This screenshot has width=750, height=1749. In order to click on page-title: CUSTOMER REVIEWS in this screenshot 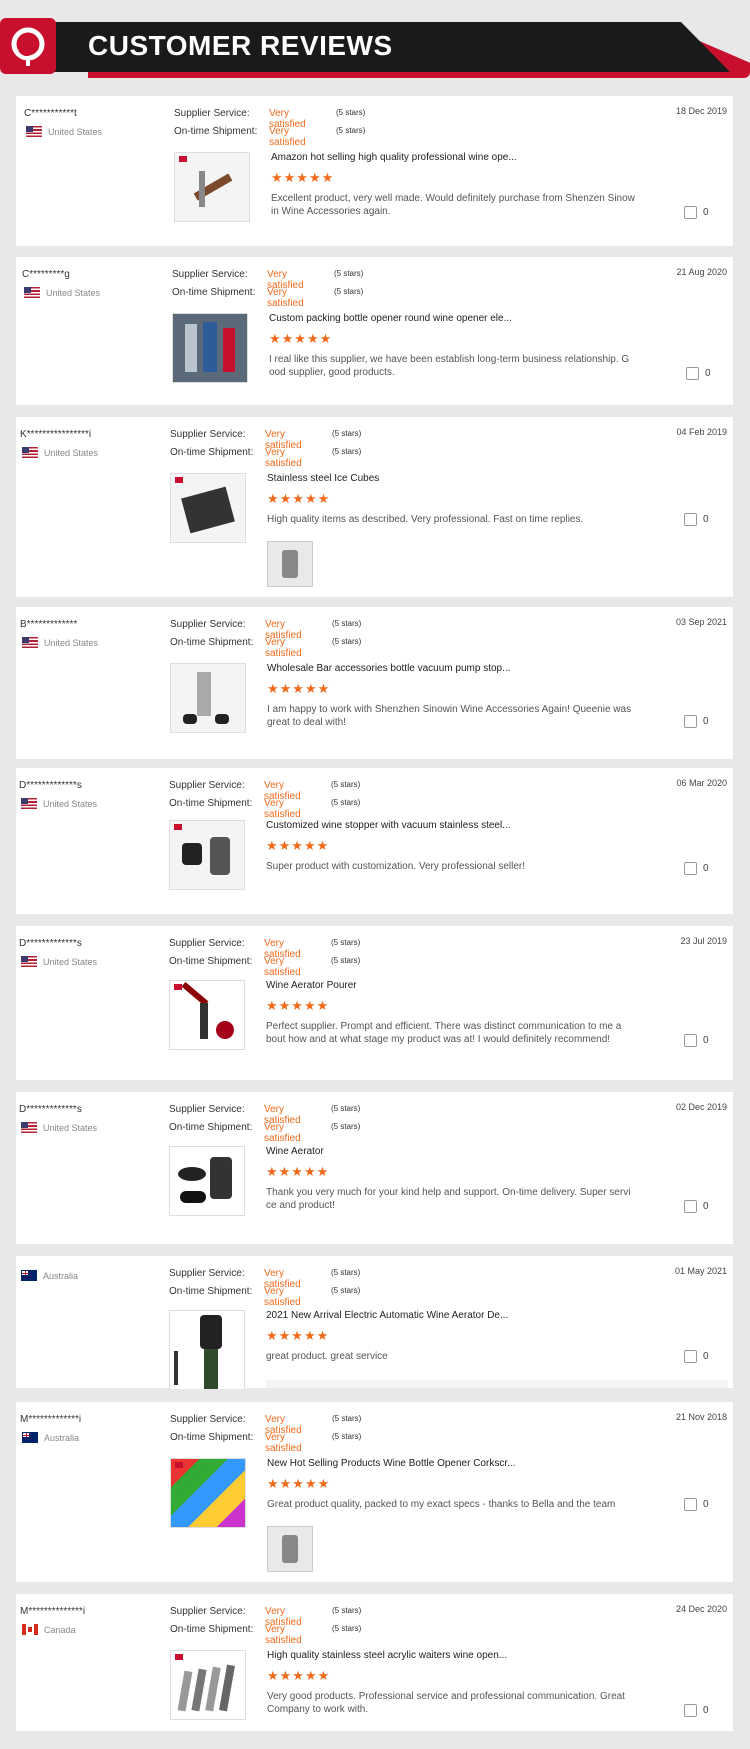, I will do `click(240, 45)`.